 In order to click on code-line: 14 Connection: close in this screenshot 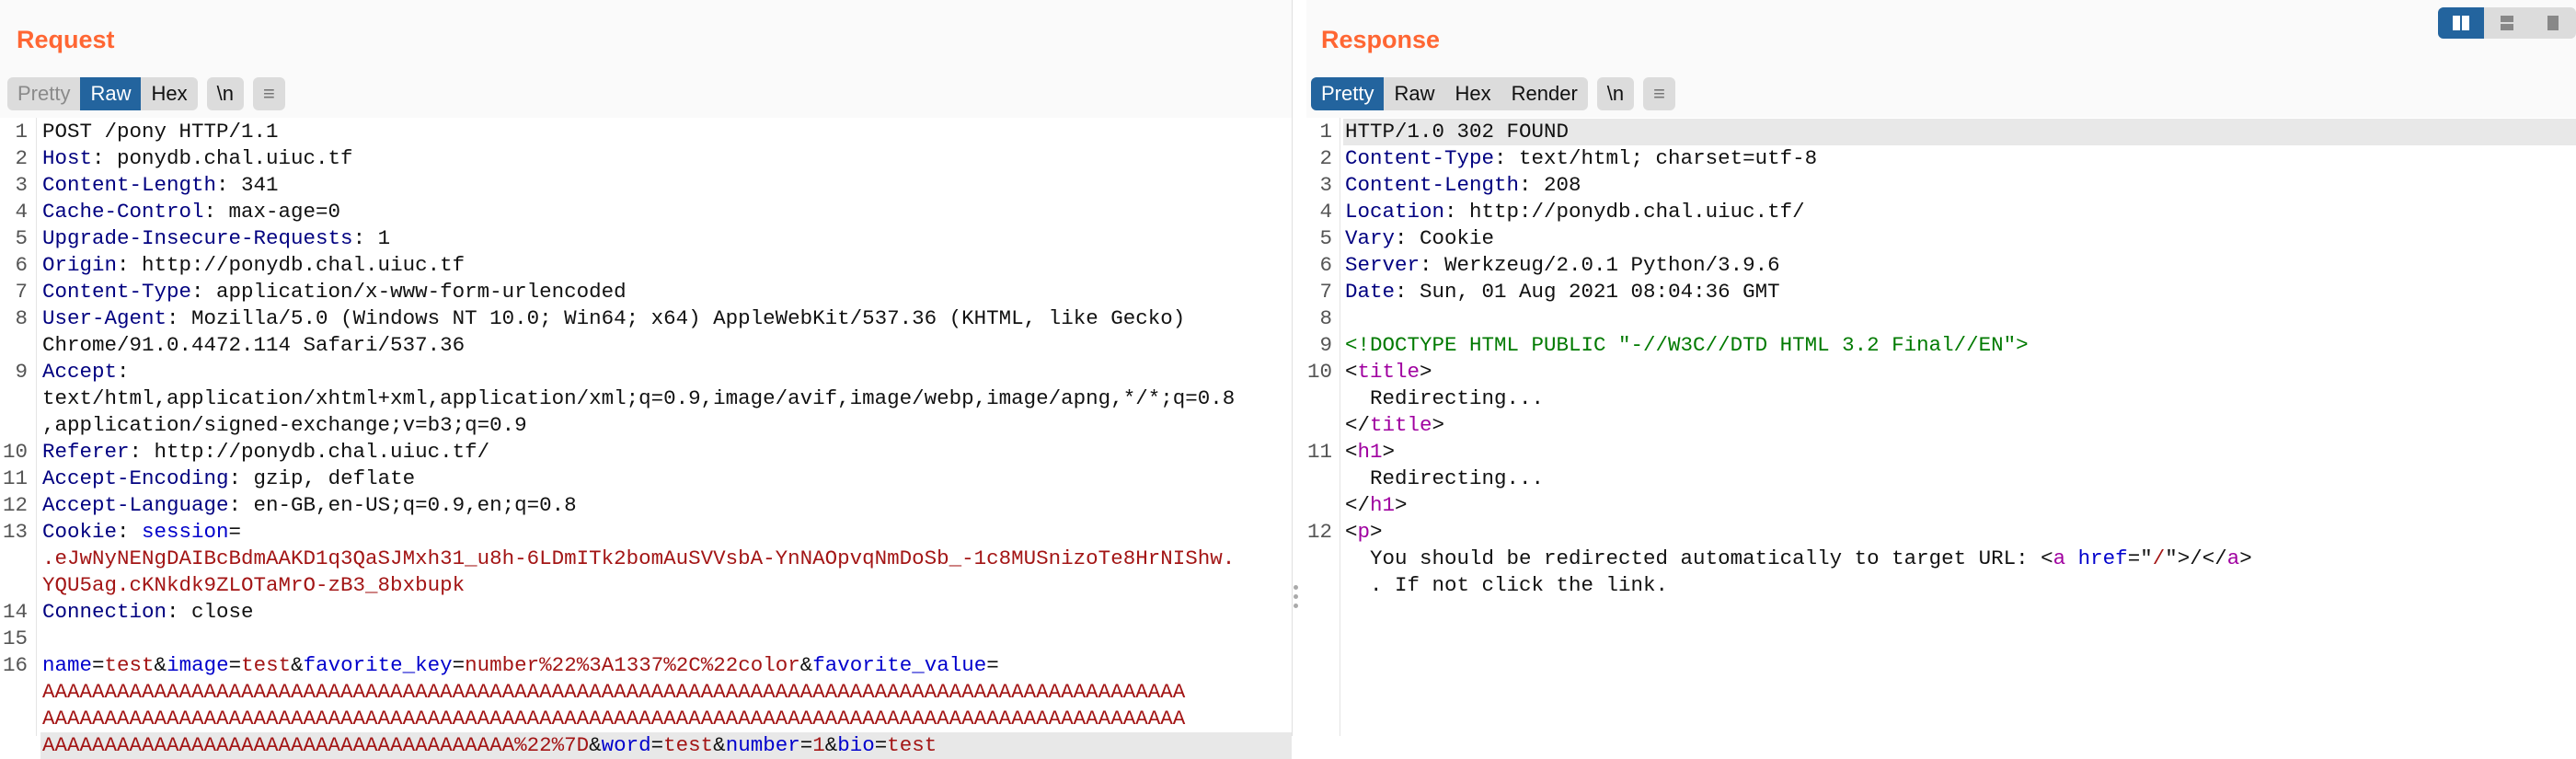, I will do `click(647, 612)`.